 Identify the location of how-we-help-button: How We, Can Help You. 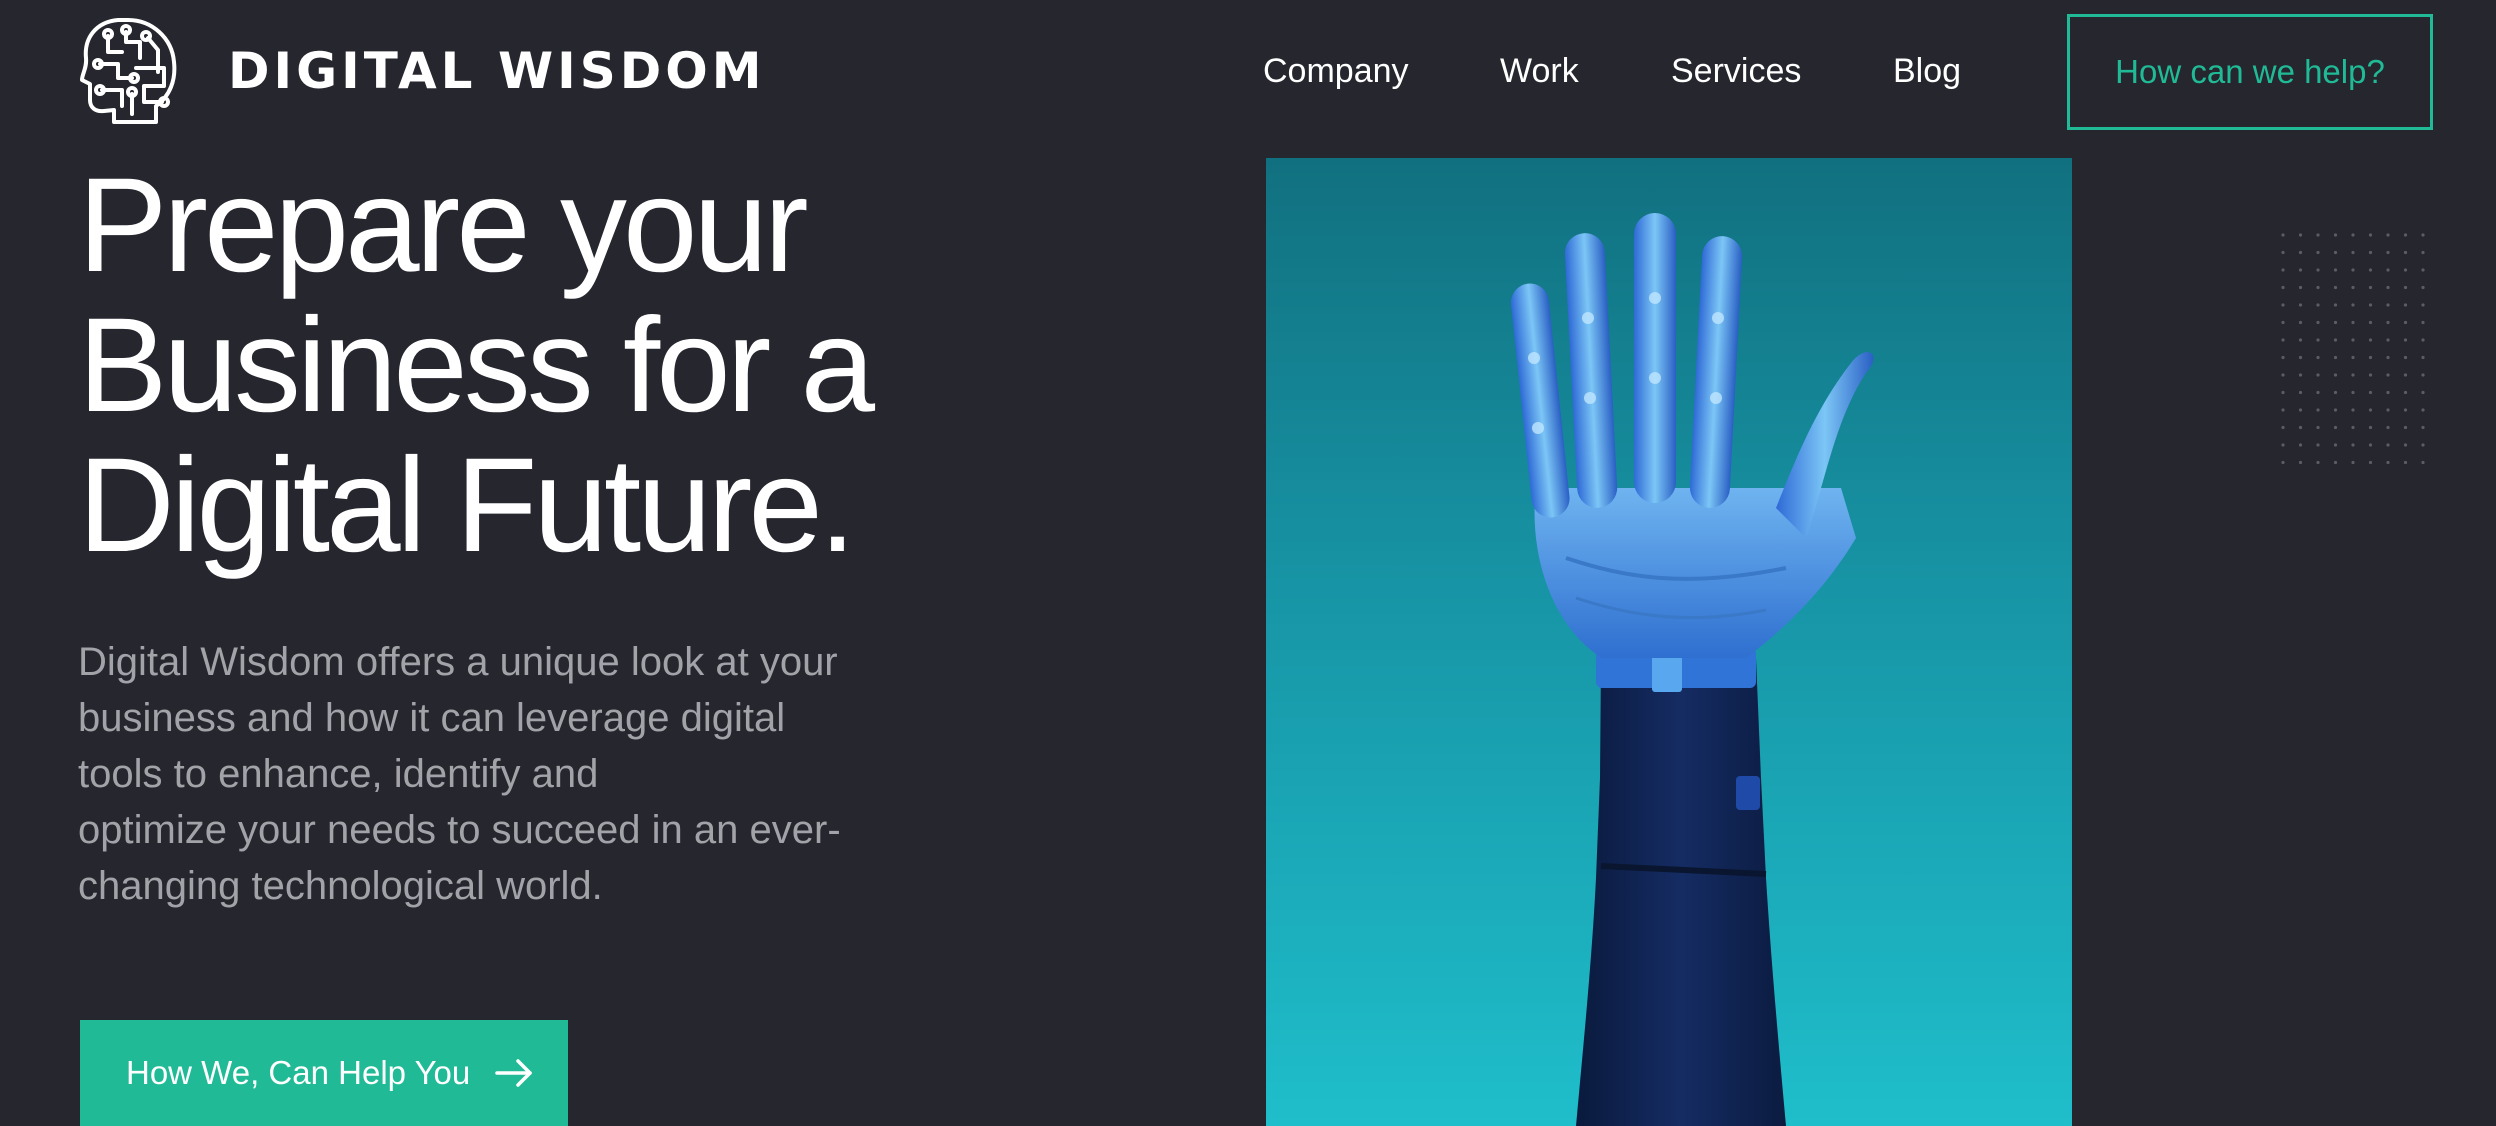
(324, 1073).